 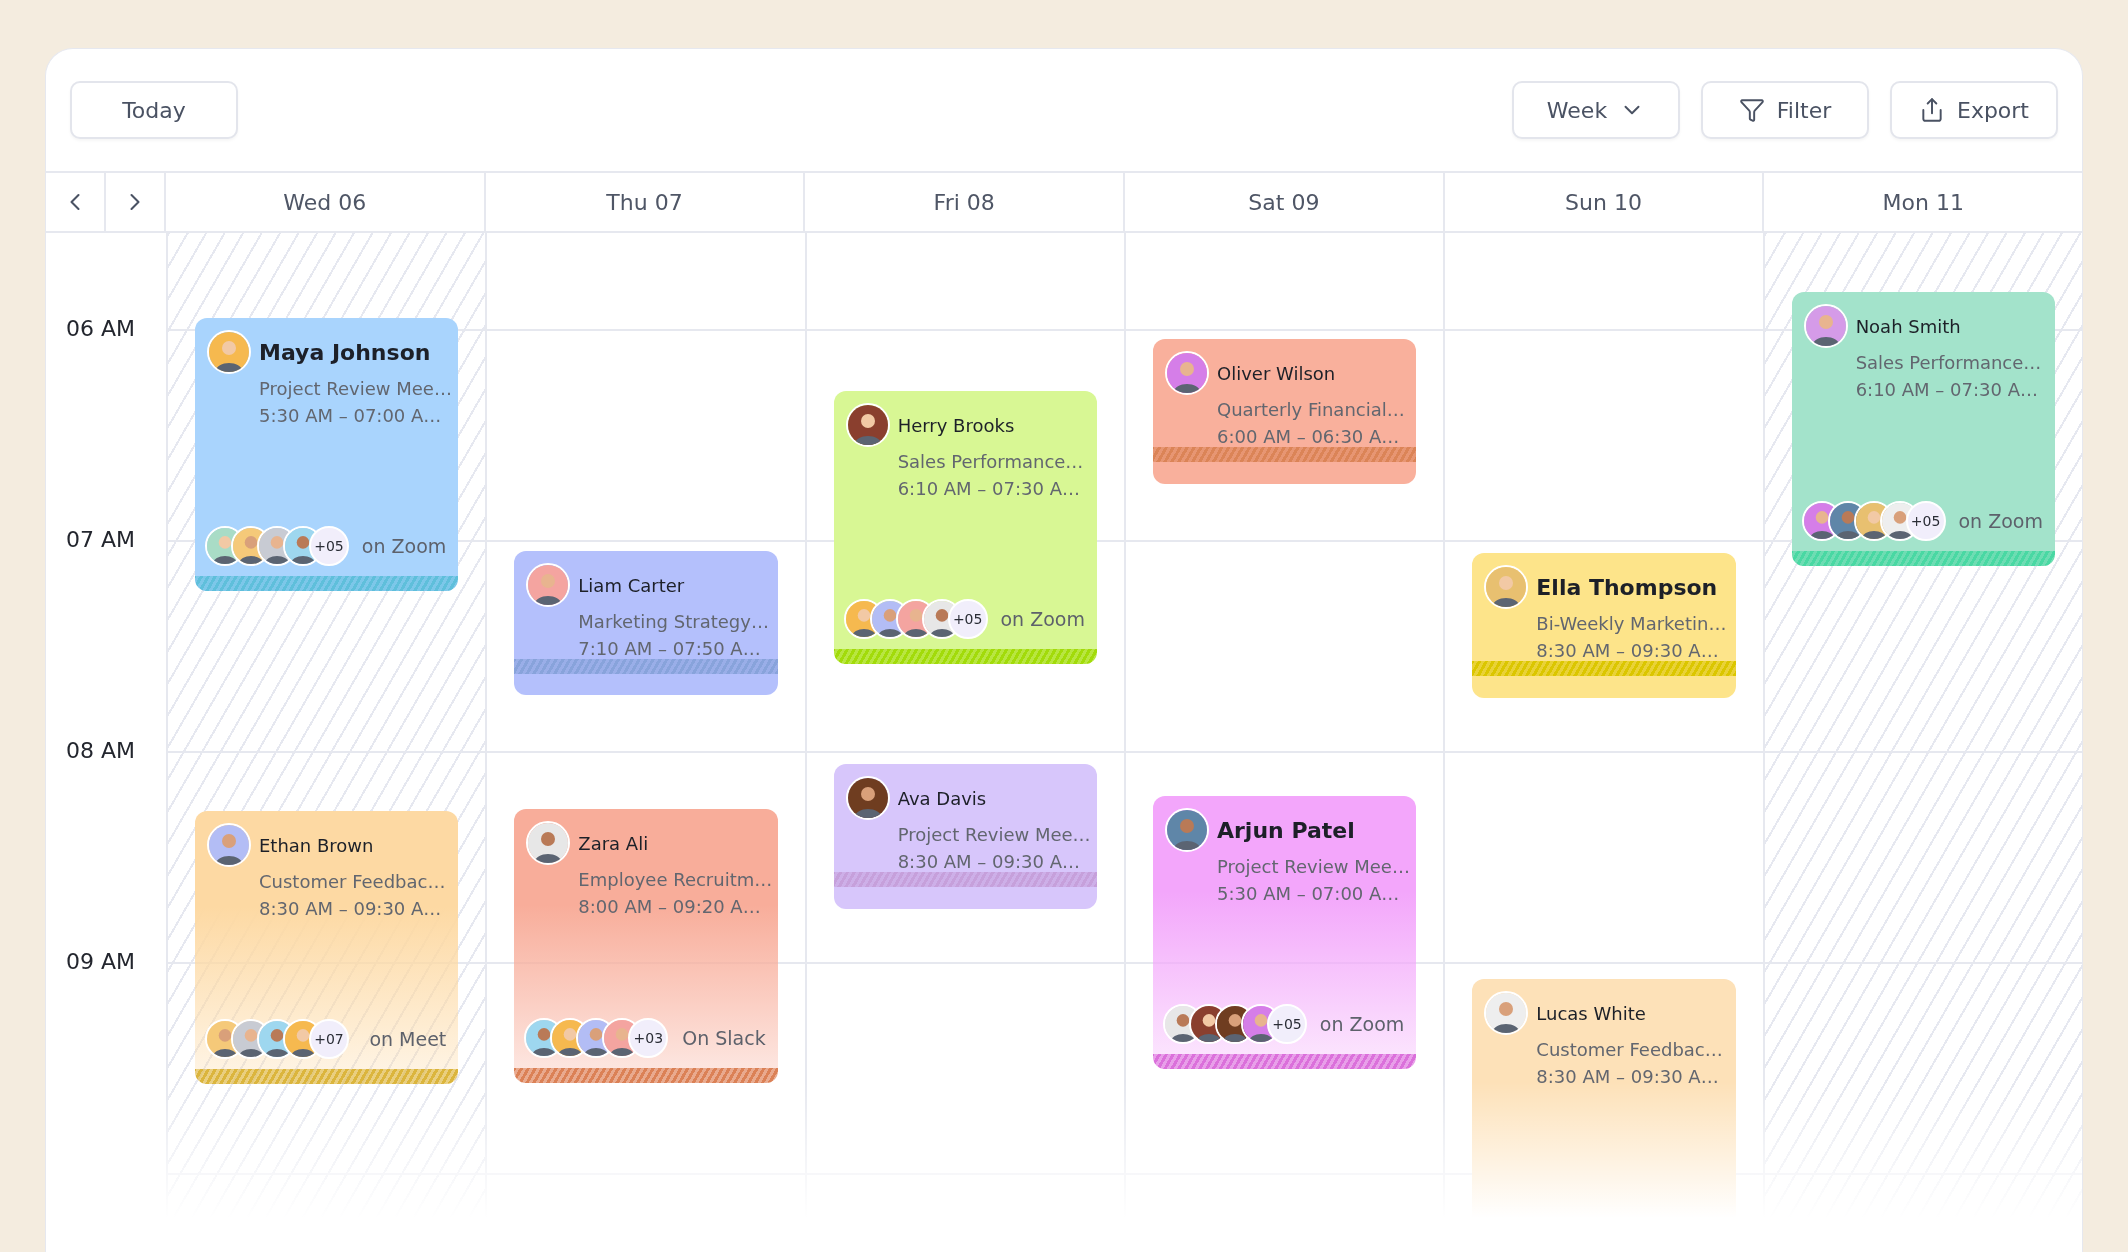 What do you see at coordinates (956, 425) in the screenshot?
I see `event-organizer: Herry Brooks` at bounding box center [956, 425].